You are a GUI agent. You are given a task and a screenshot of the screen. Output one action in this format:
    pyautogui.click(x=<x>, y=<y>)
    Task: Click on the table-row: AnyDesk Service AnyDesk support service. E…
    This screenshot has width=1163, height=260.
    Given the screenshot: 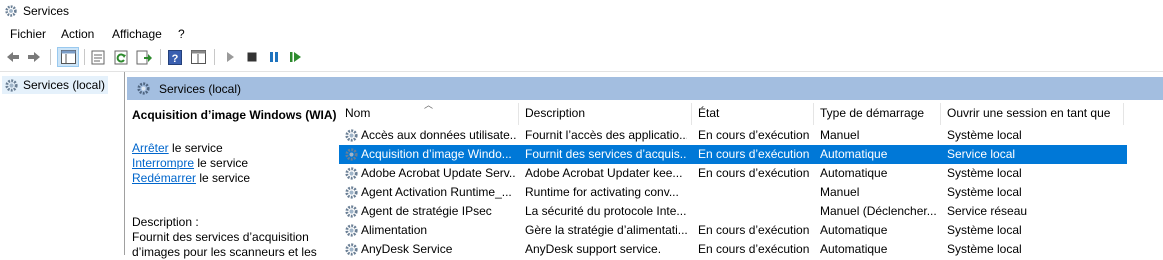 What is the action you would take?
    pyautogui.click(x=733, y=249)
    